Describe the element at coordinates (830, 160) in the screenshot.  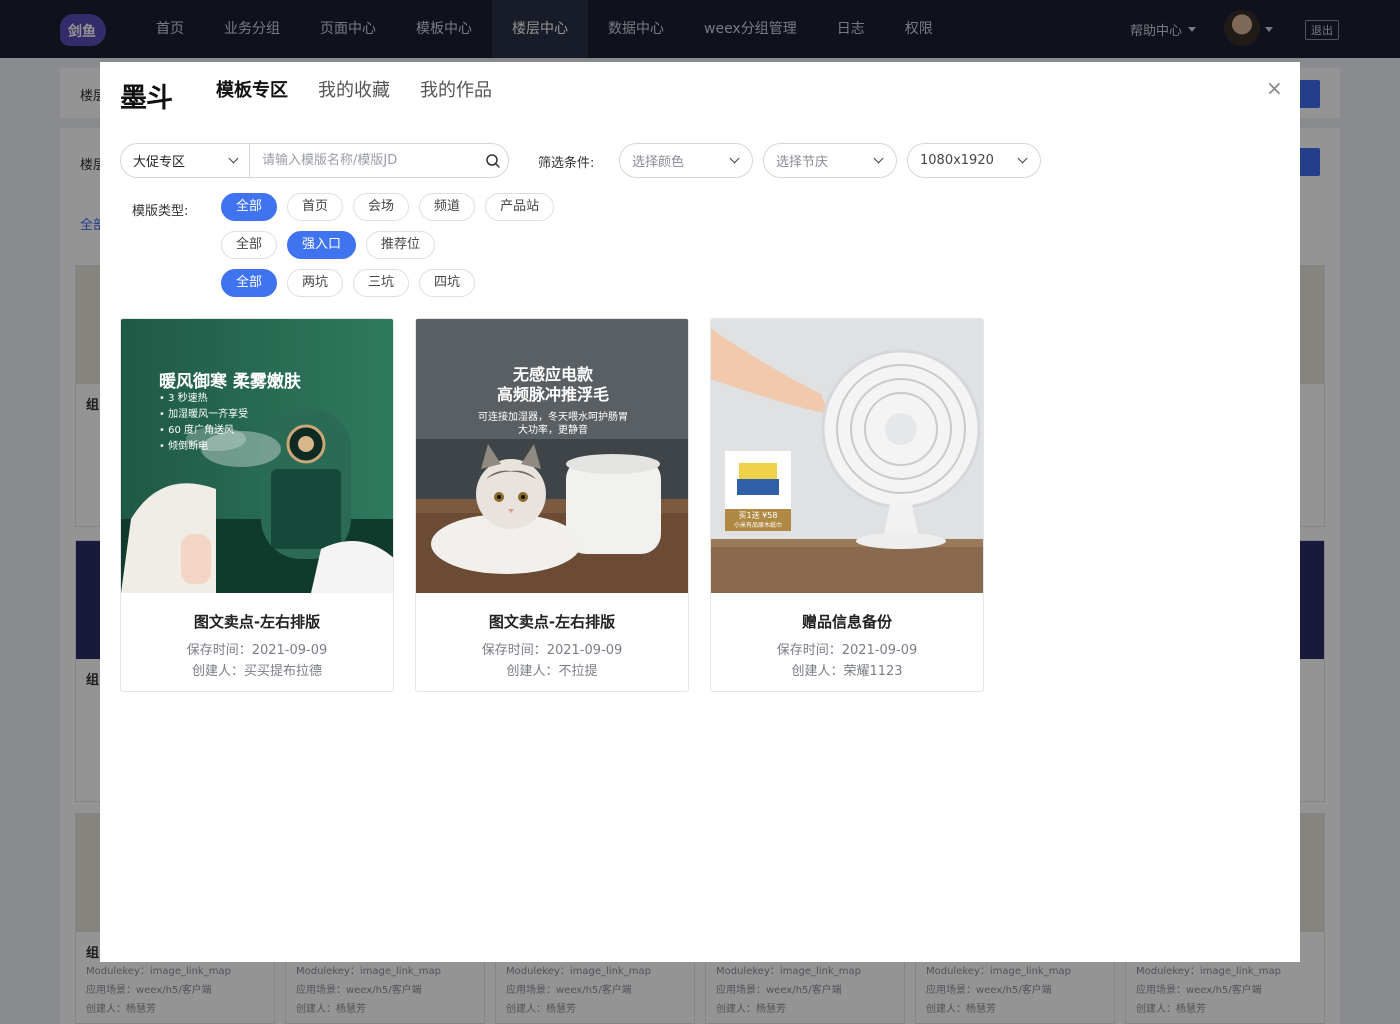
I see `festival-select: 选择节庆` at that location.